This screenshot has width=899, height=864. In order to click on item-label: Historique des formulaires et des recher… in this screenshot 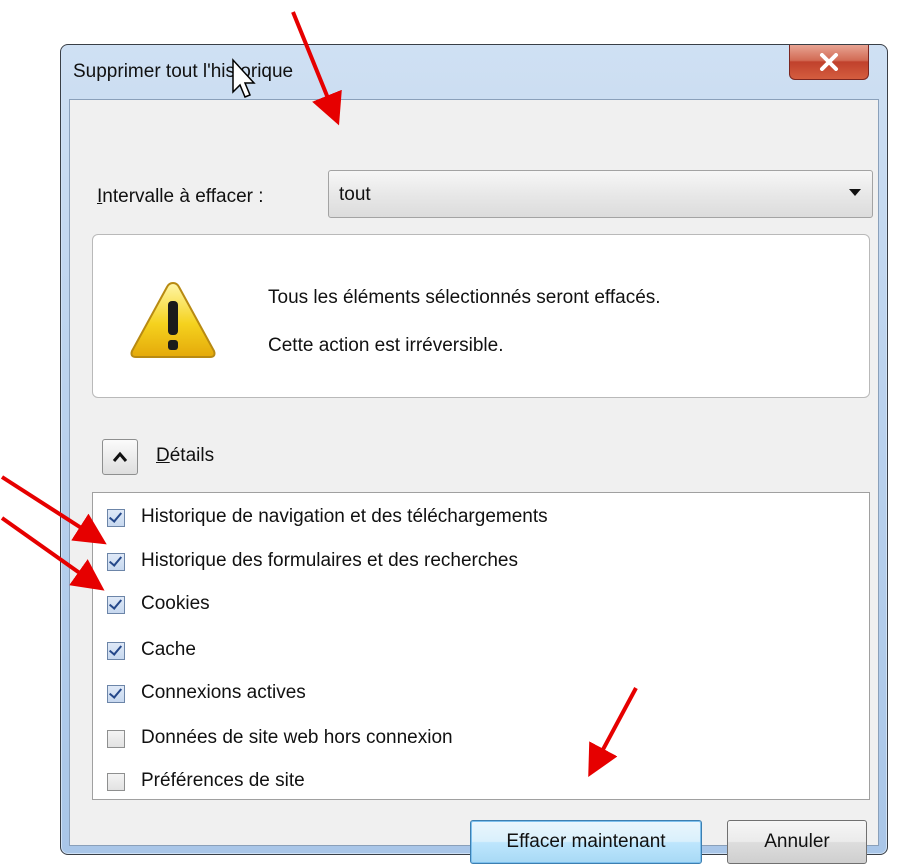, I will do `click(330, 560)`.